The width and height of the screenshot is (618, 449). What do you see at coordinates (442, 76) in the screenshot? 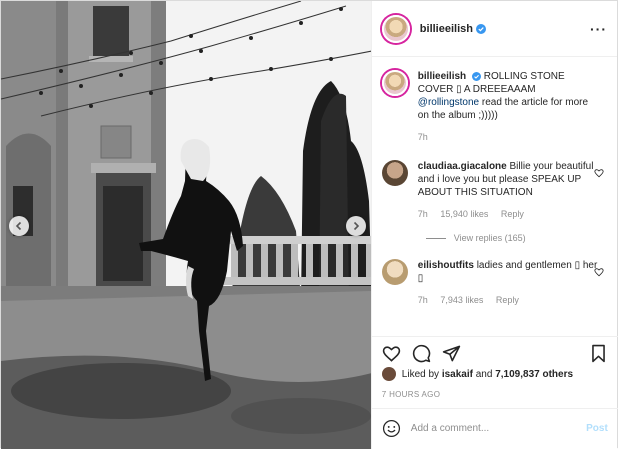
I see `caption-username: billieeilish` at bounding box center [442, 76].